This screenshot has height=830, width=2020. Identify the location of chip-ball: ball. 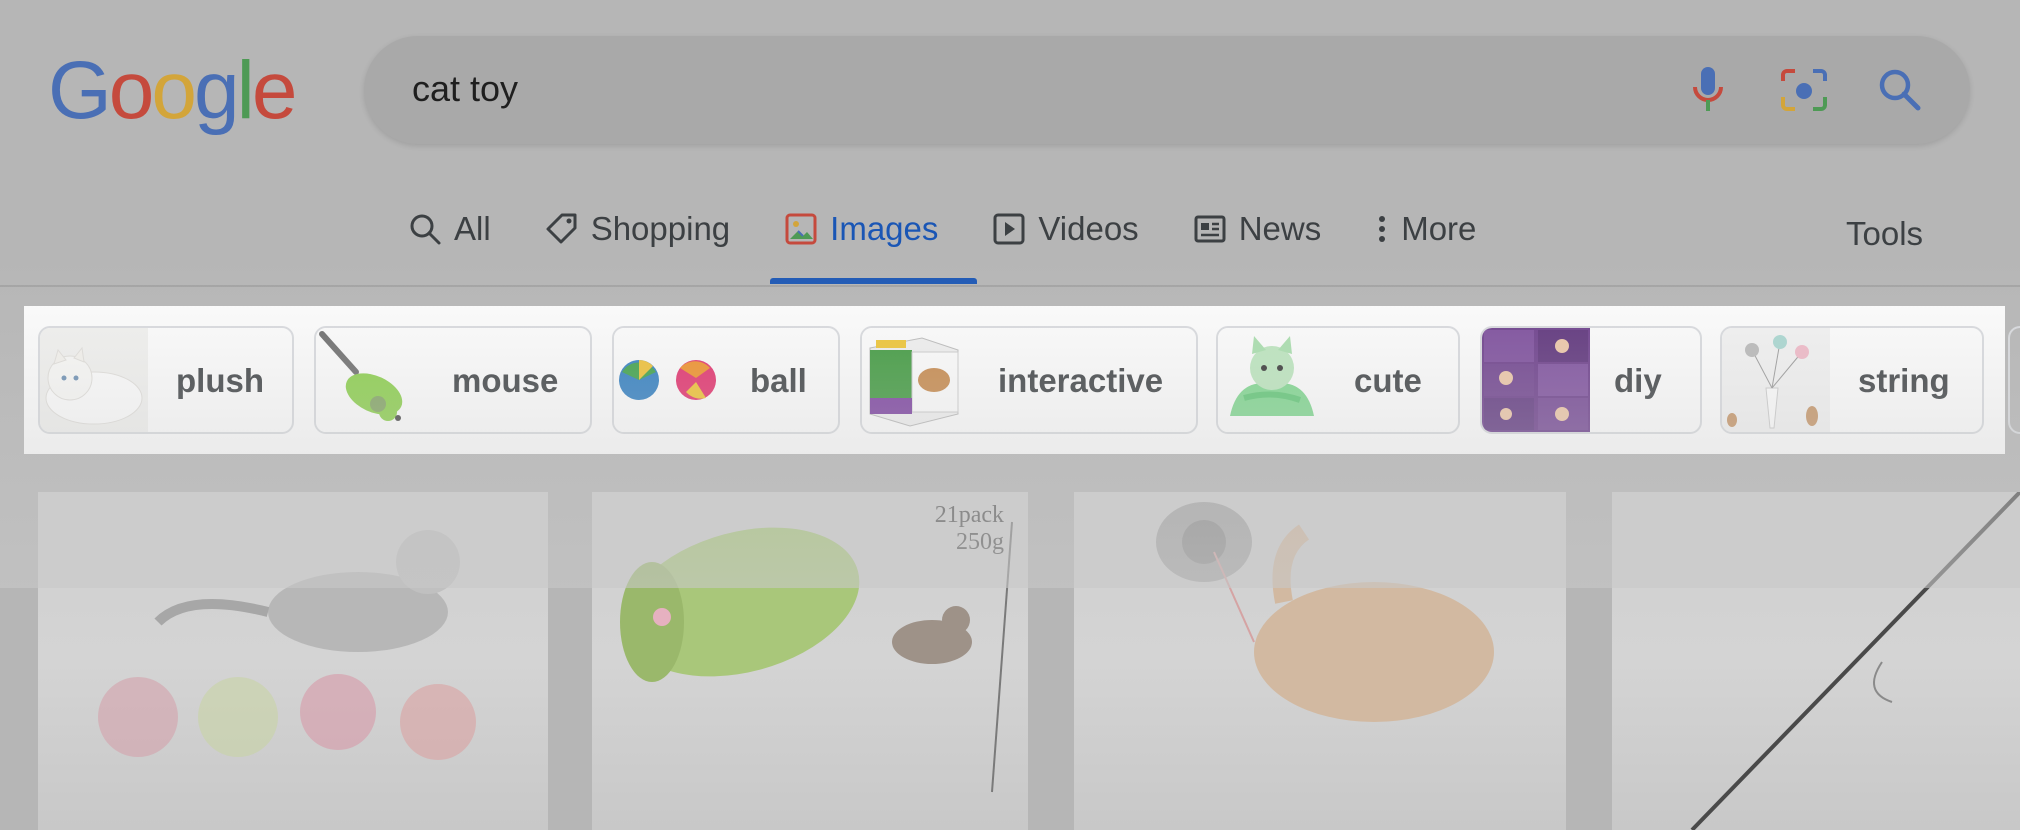
(726, 380).